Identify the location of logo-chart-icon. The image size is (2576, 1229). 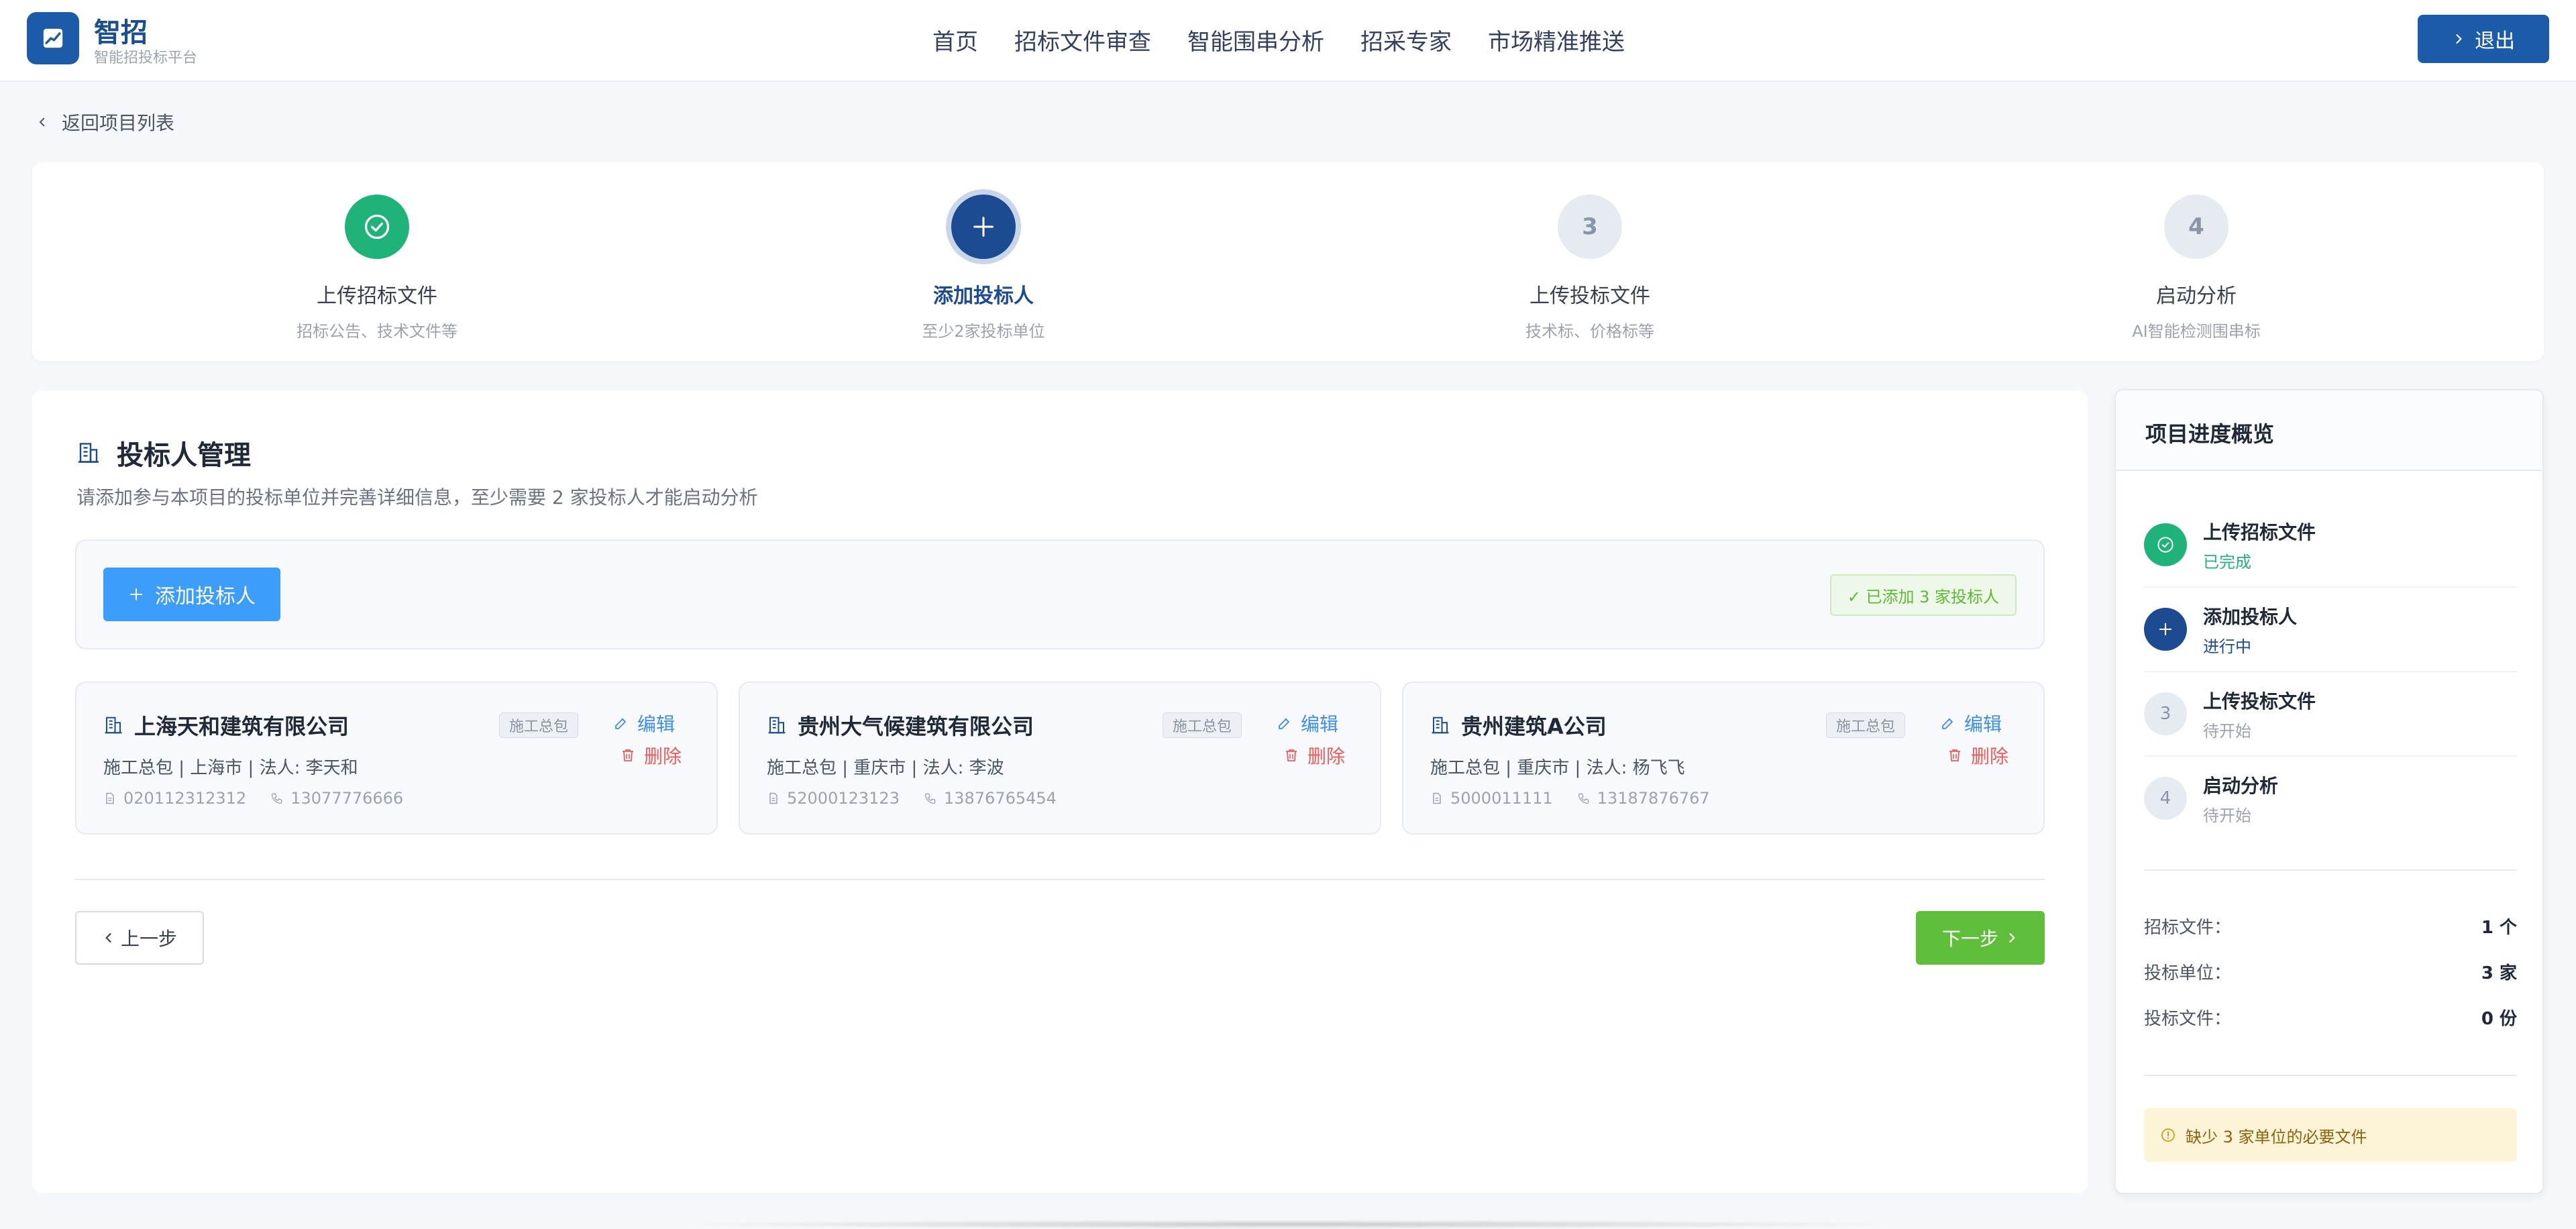
(53, 38).